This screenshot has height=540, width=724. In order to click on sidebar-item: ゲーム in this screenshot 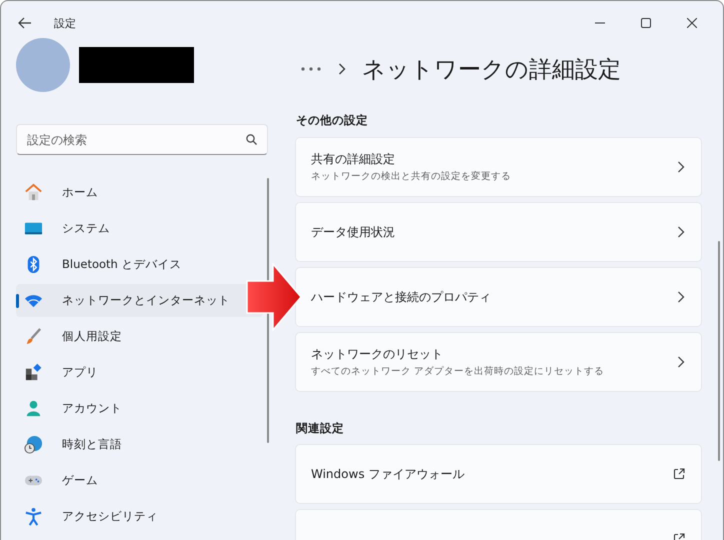, I will do `click(139, 480)`.